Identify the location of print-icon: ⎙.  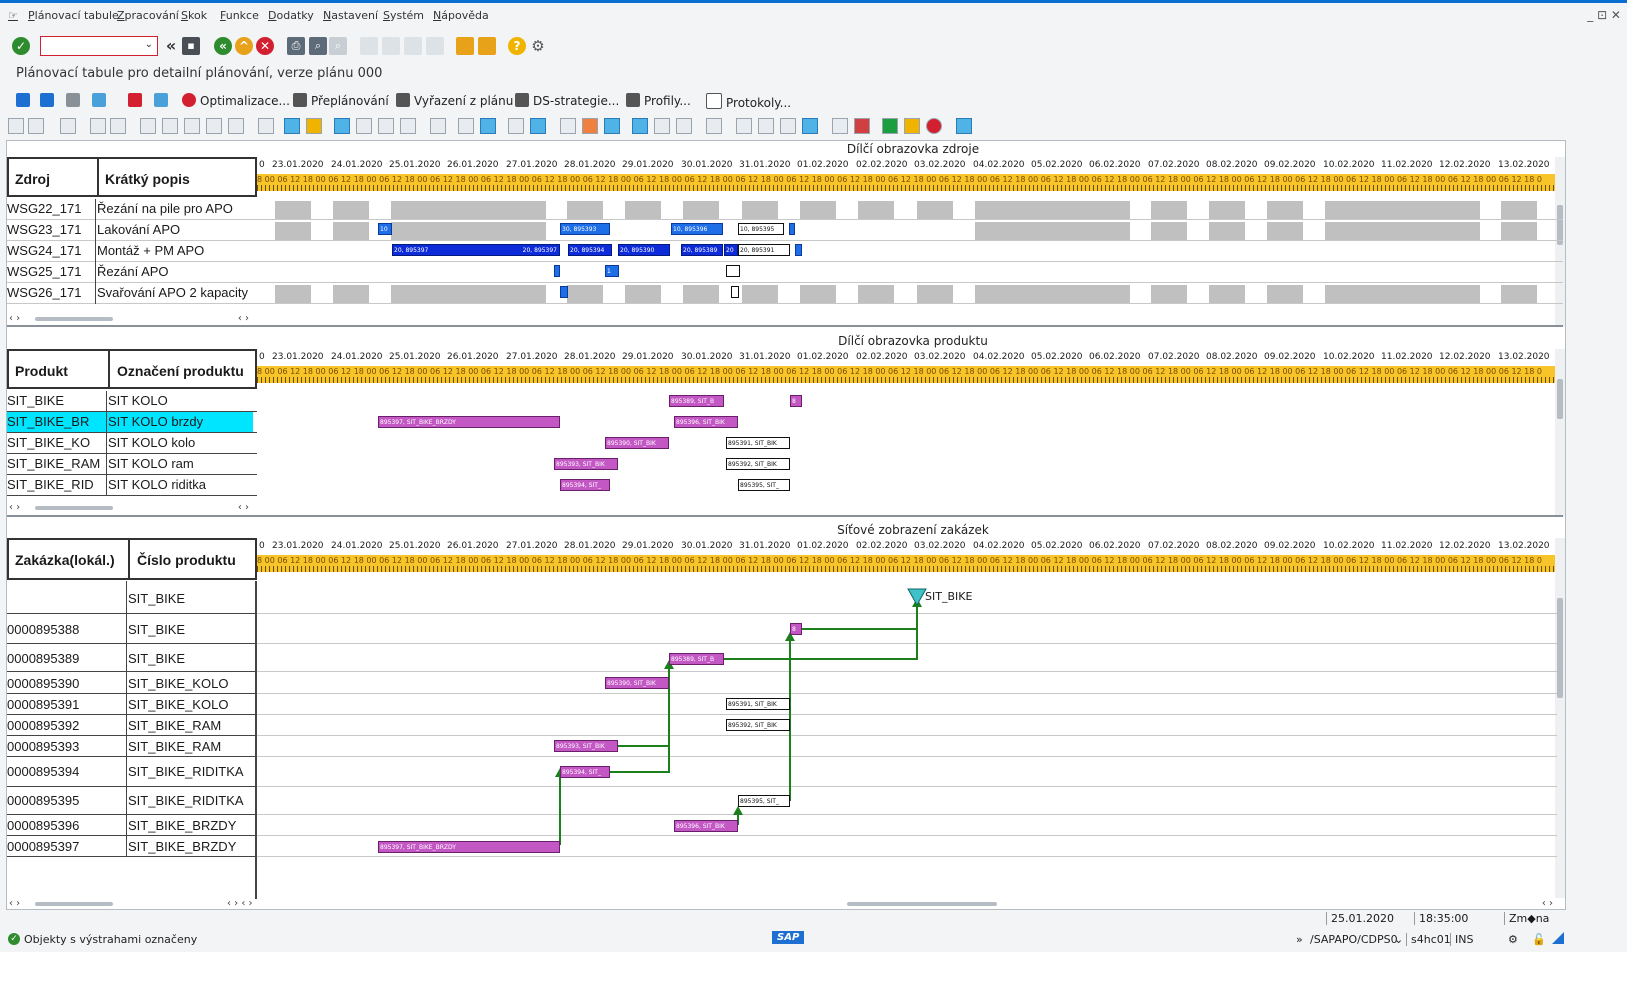
(296, 46).